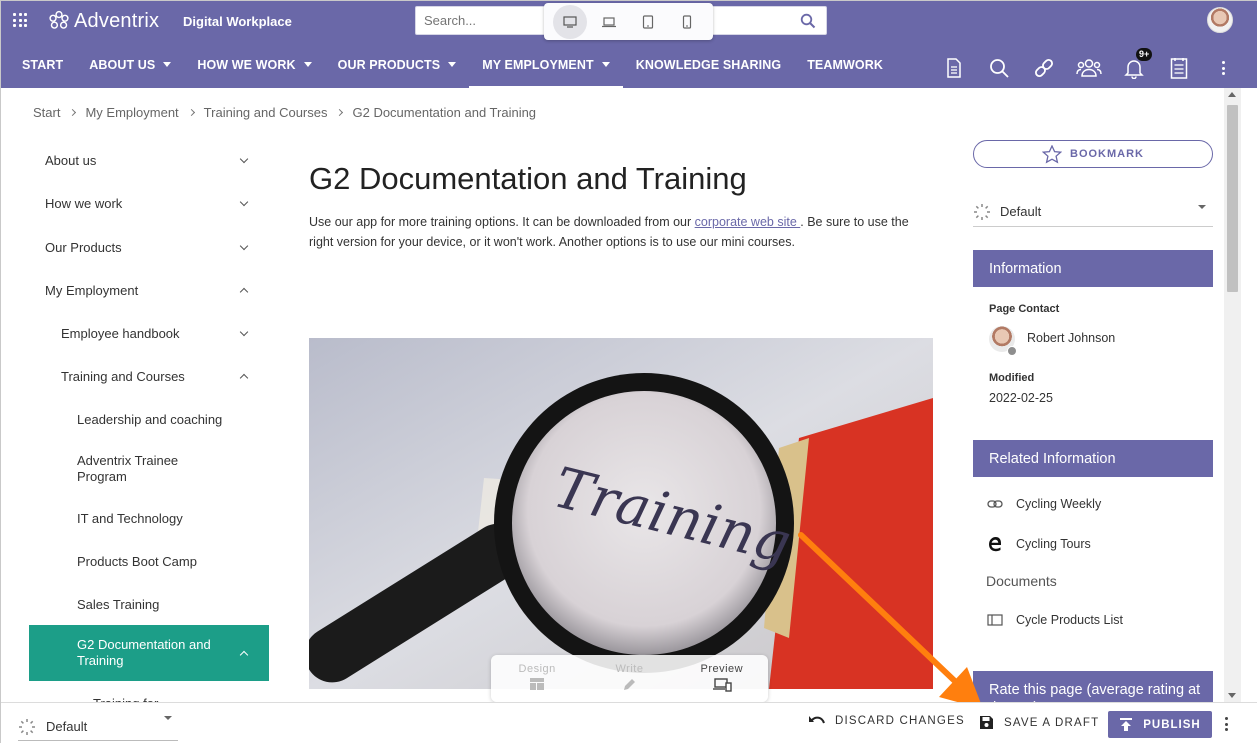 The height and width of the screenshot is (743, 1257). I want to click on edge-browser-icon, so click(995, 544).